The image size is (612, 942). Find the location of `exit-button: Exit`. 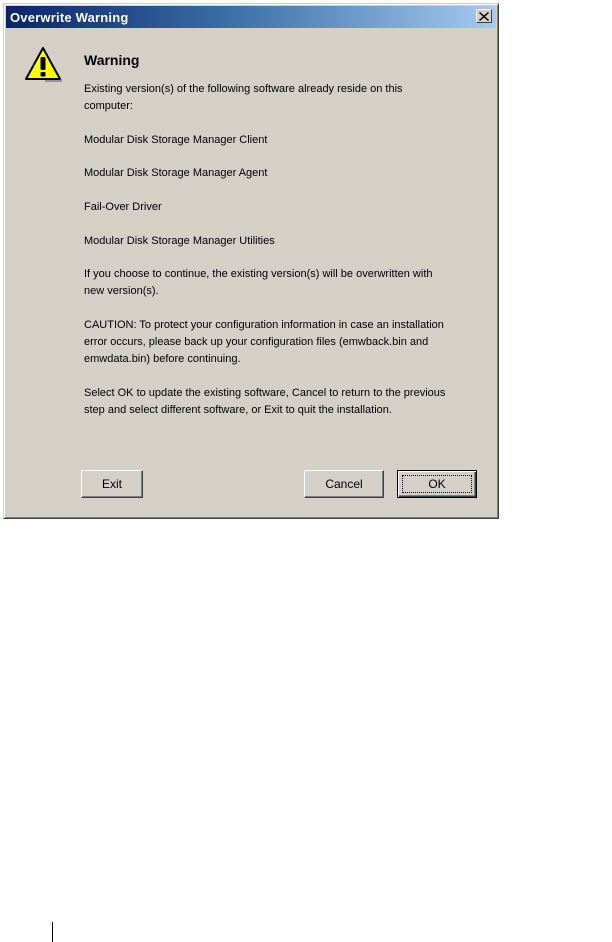

exit-button: Exit is located at coordinates (112, 484).